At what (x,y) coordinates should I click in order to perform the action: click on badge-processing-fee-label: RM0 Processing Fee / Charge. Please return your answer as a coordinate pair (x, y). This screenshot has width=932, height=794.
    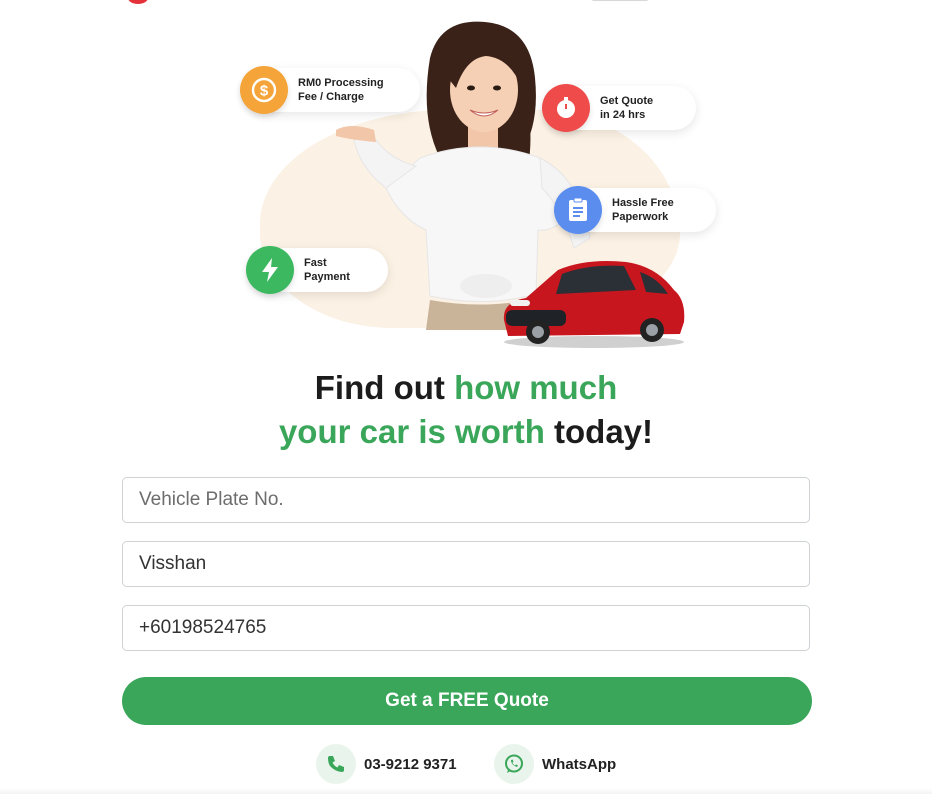
    Looking at the image, I should click on (341, 90).